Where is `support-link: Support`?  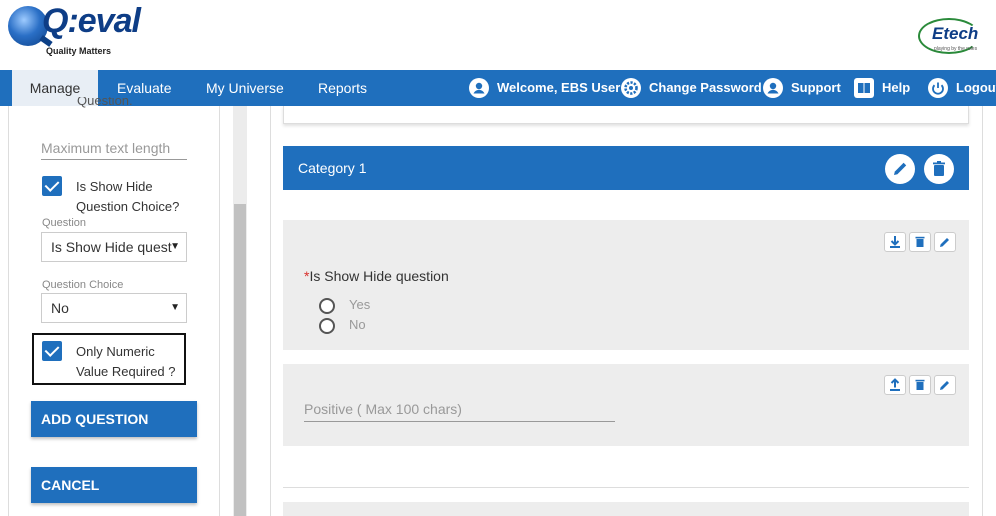
support-link: Support is located at coordinates (802, 88).